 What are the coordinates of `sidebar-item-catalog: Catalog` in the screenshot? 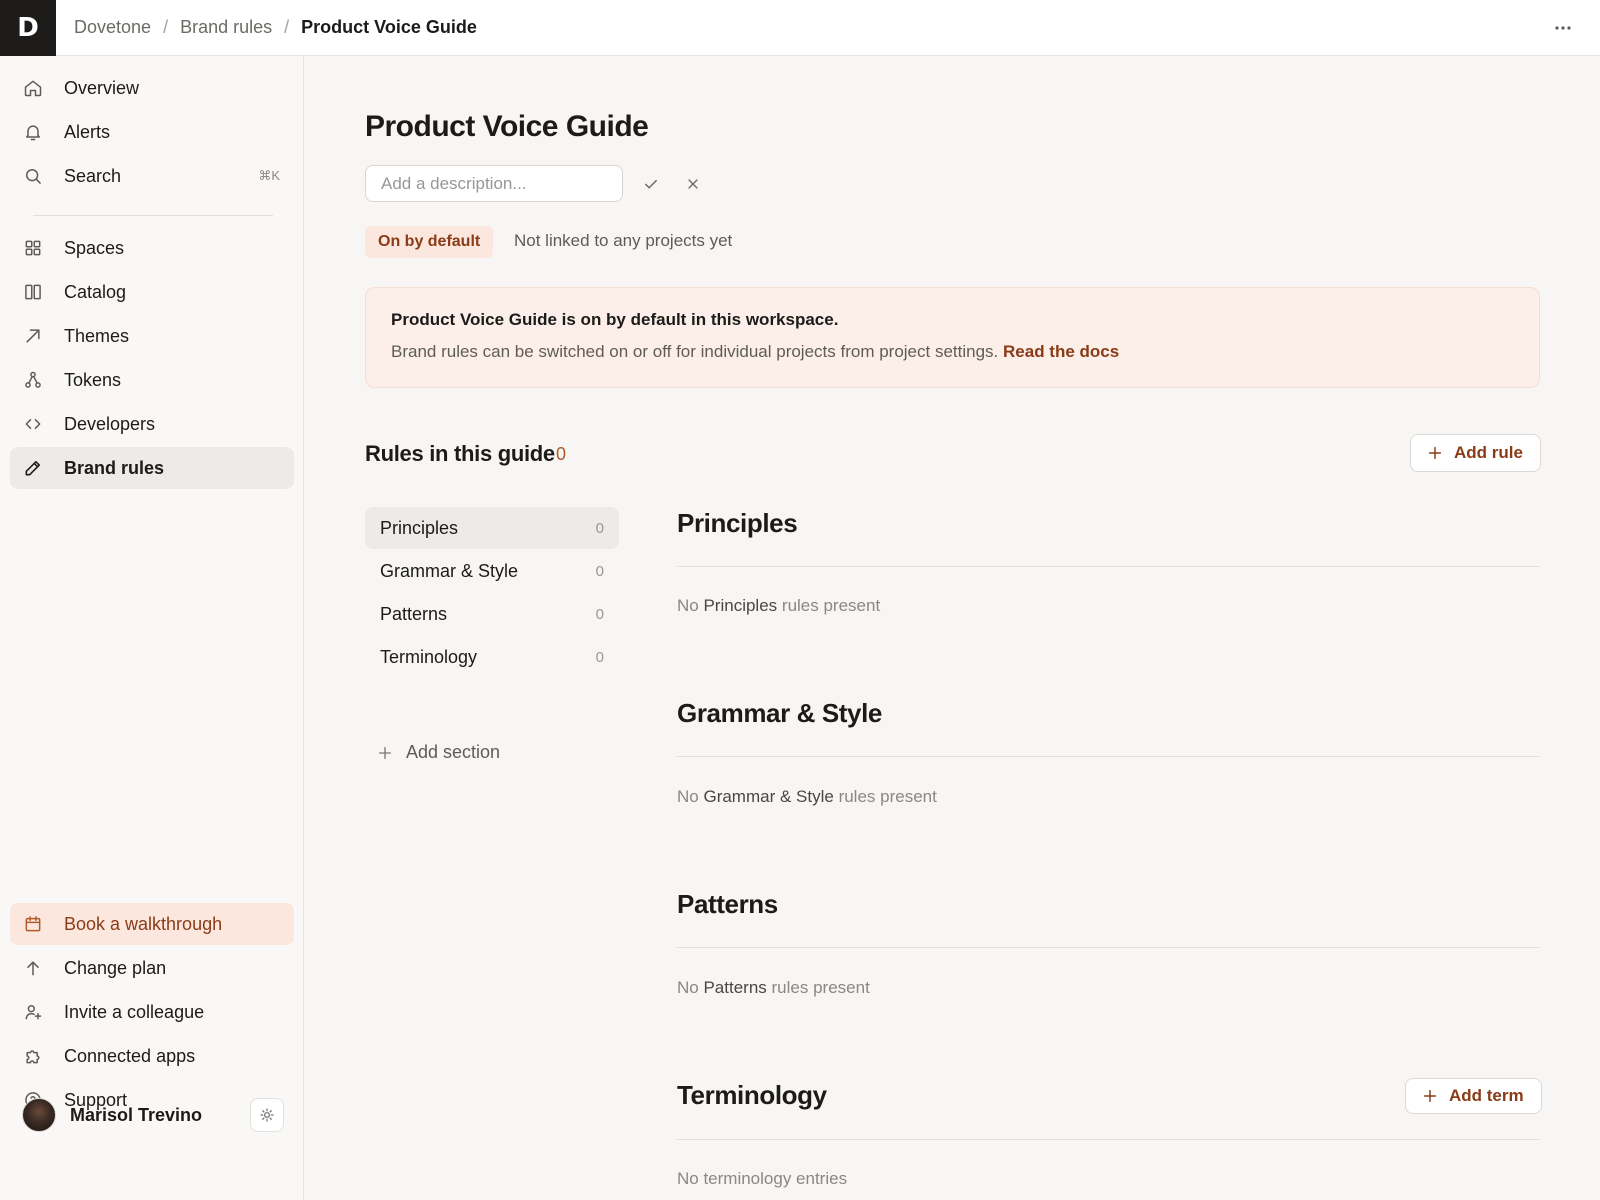 It's located at (152, 292).